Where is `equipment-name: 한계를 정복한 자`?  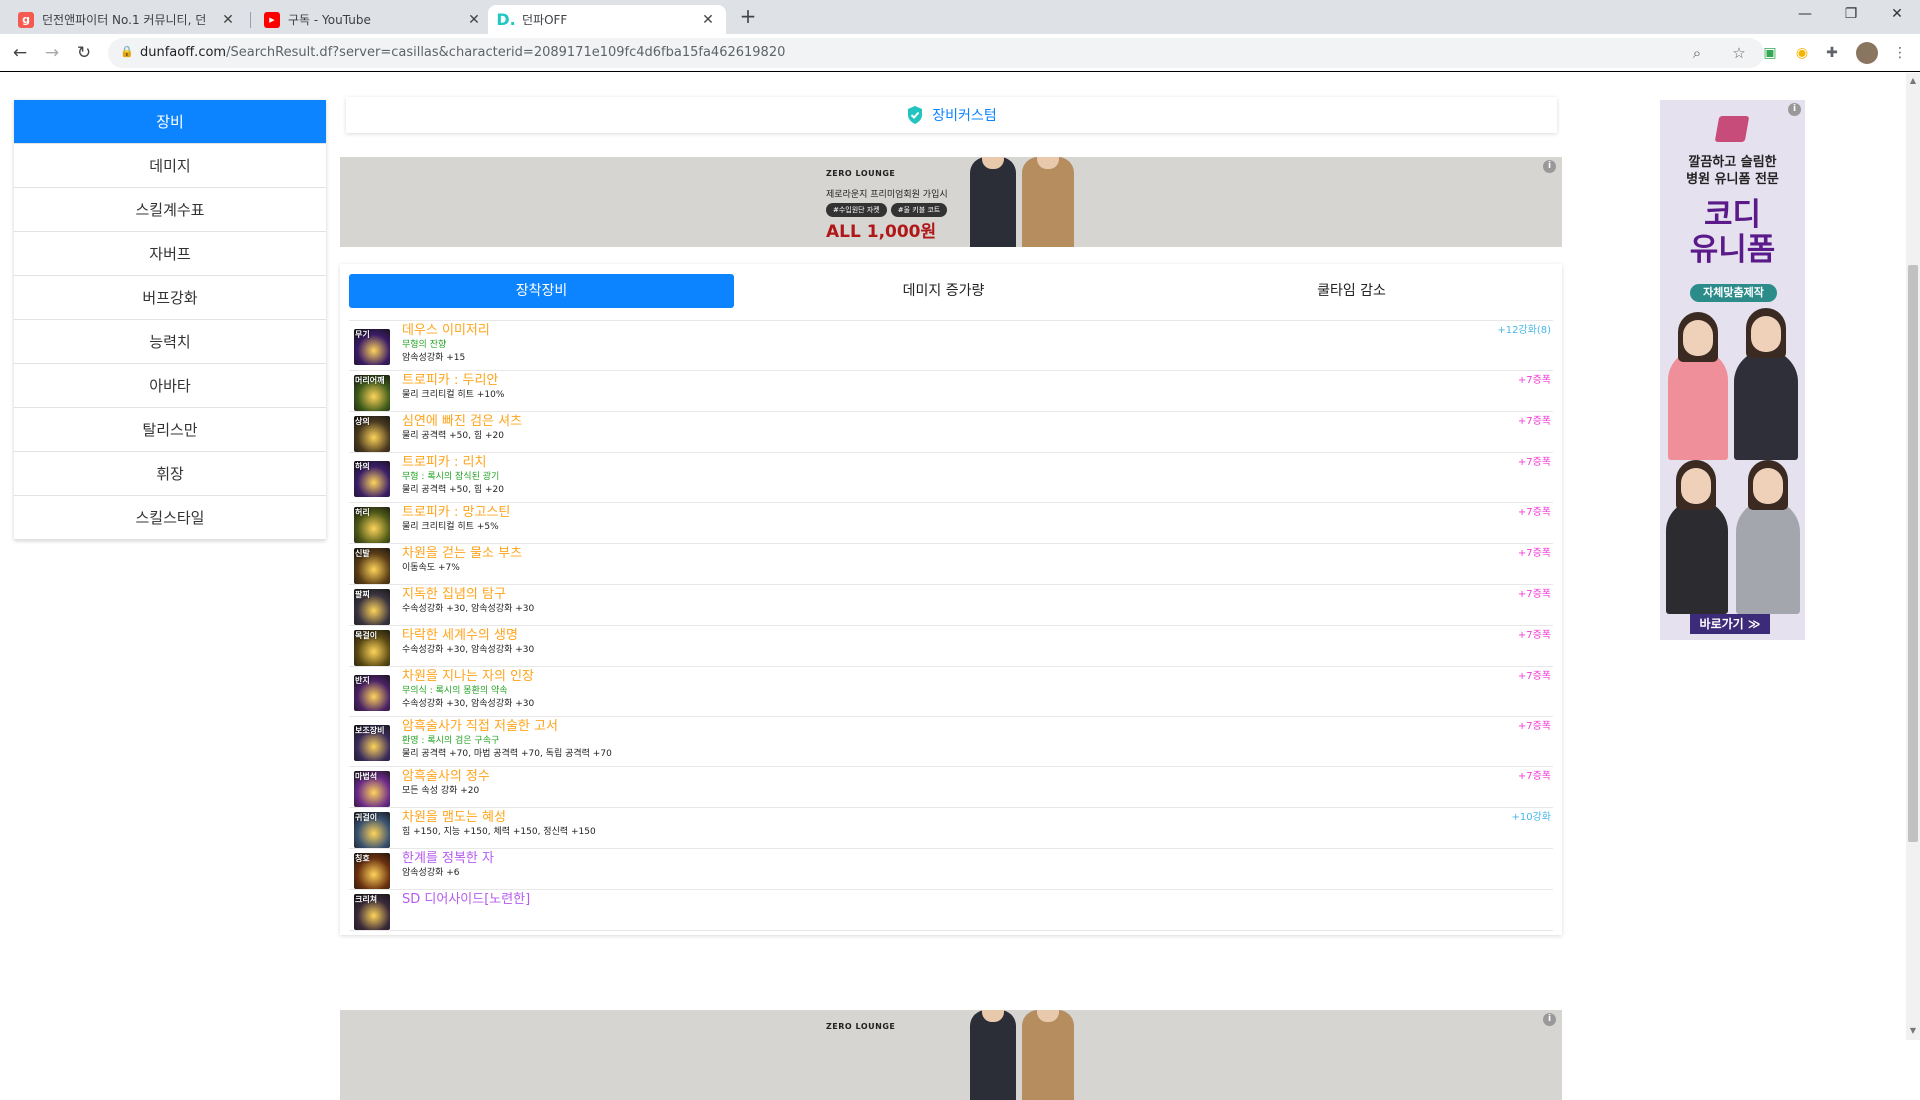
equipment-name: 한계를 정복한 자 is located at coordinates (448, 859).